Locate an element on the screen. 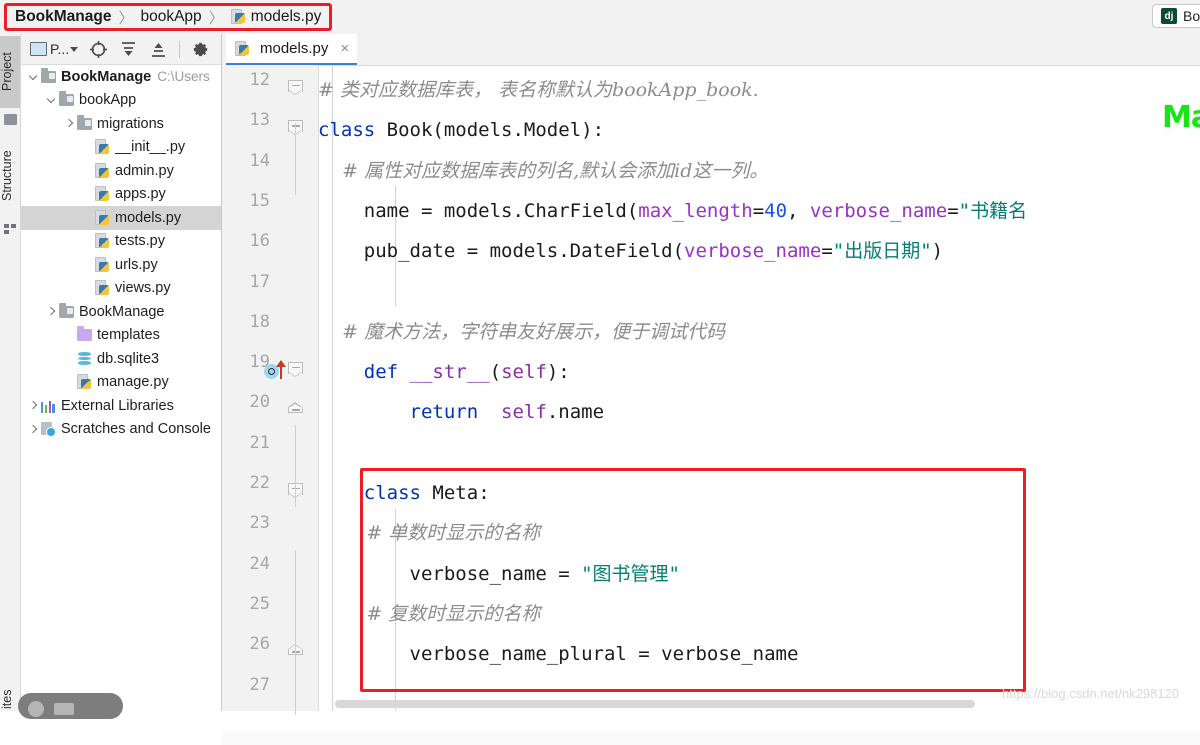  code-line: # 类对应数据库表， 表名称默认为bookApp_book. is located at coordinates (538, 90).